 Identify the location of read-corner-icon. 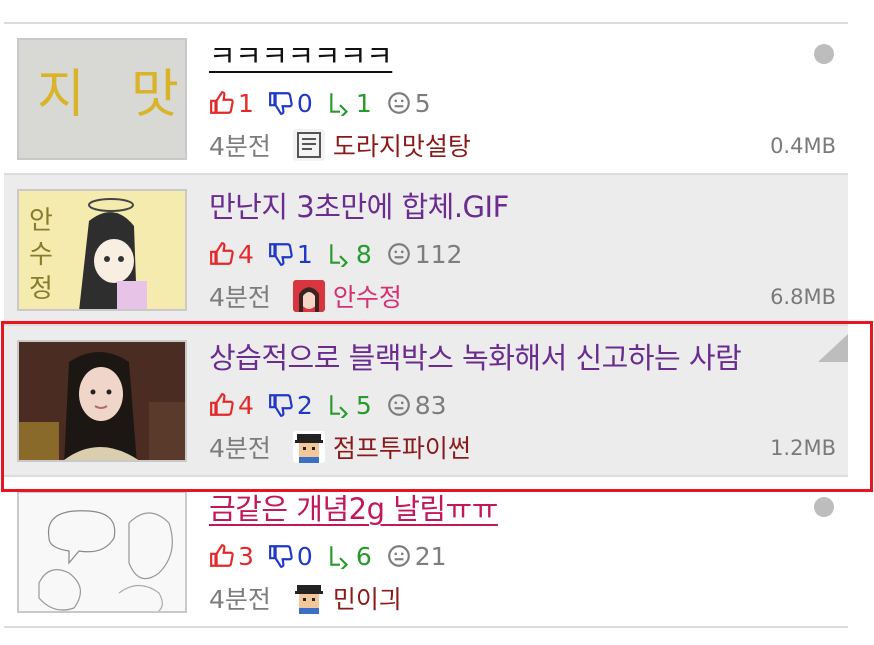
(833, 348).